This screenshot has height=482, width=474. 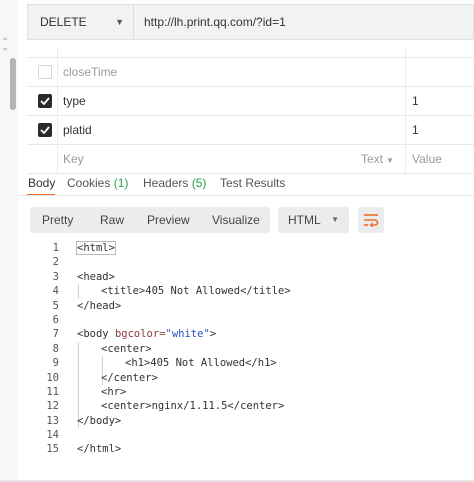 I want to click on code-text: </center>, so click(x=129, y=377).